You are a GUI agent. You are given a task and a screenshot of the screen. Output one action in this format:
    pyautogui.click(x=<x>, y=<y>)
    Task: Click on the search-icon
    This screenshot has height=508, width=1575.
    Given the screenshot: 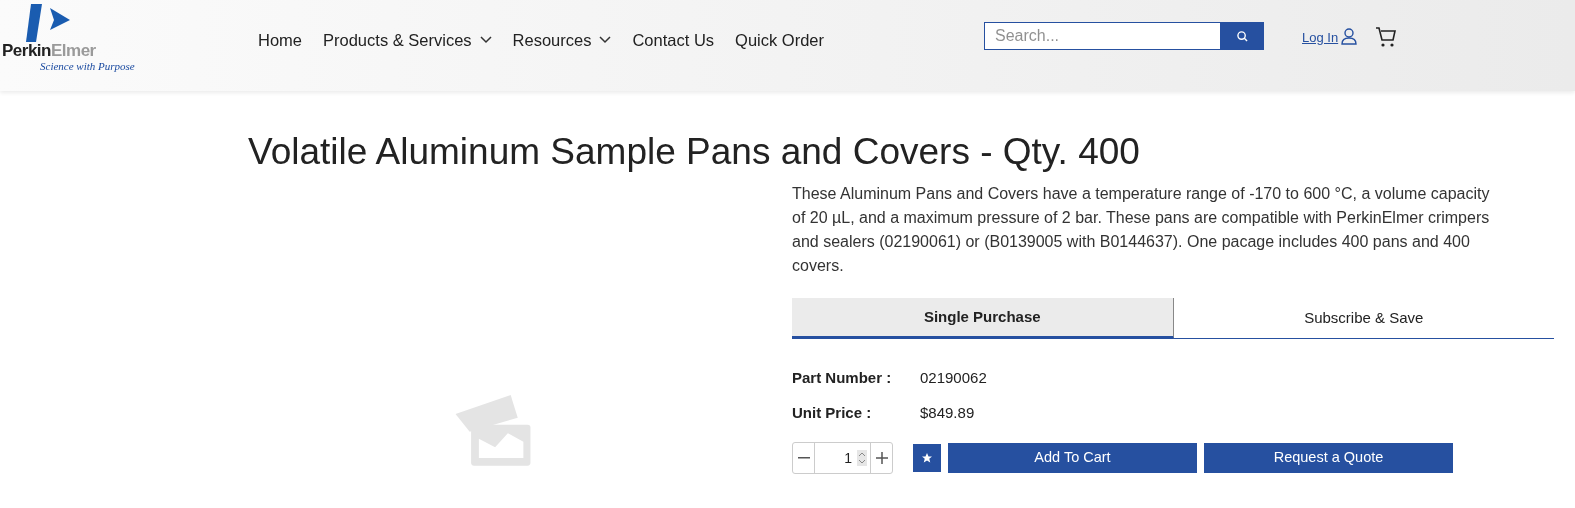 What is the action you would take?
    pyautogui.click(x=1242, y=36)
    